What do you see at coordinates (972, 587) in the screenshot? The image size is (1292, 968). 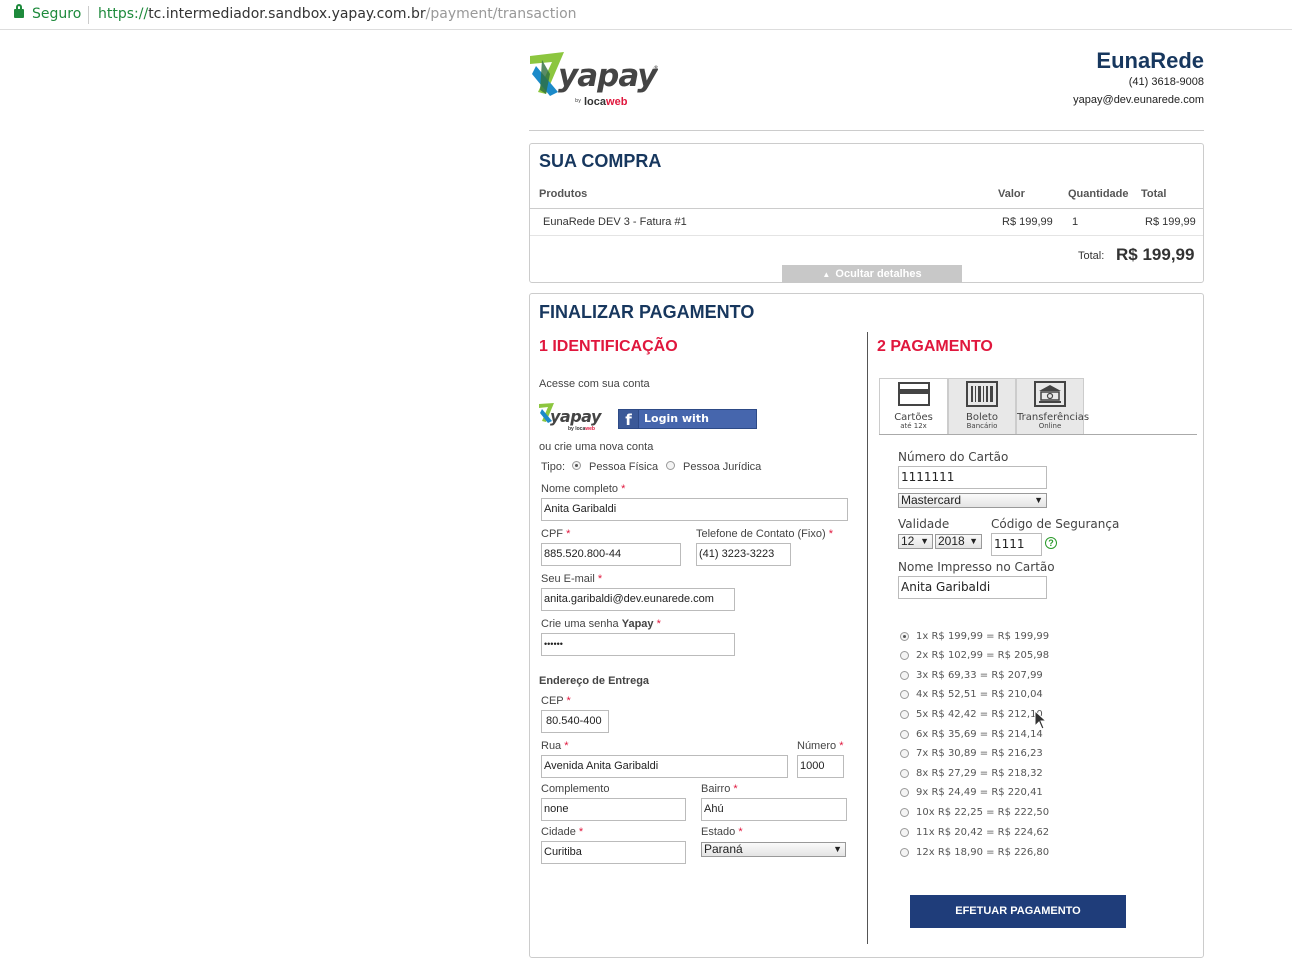 I see `card-name-input: Anita Garibaldi` at bounding box center [972, 587].